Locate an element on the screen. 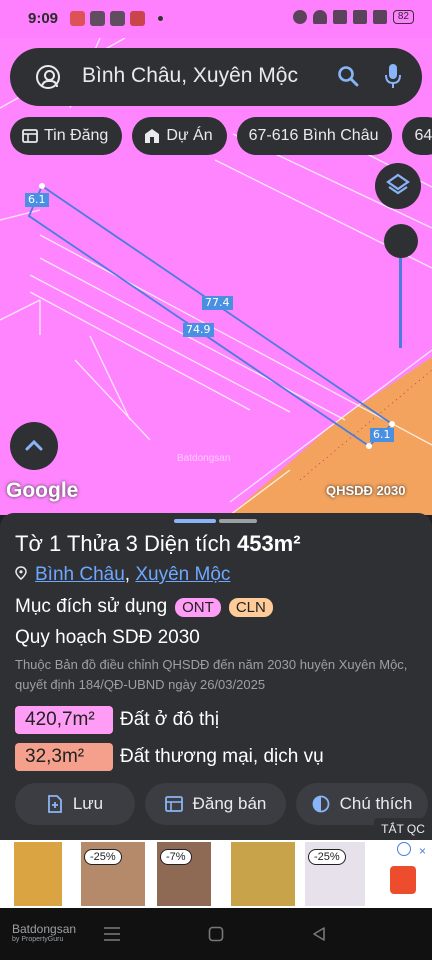 The image size is (432, 960). post-sale-button: Đăng bán is located at coordinates (215, 804).